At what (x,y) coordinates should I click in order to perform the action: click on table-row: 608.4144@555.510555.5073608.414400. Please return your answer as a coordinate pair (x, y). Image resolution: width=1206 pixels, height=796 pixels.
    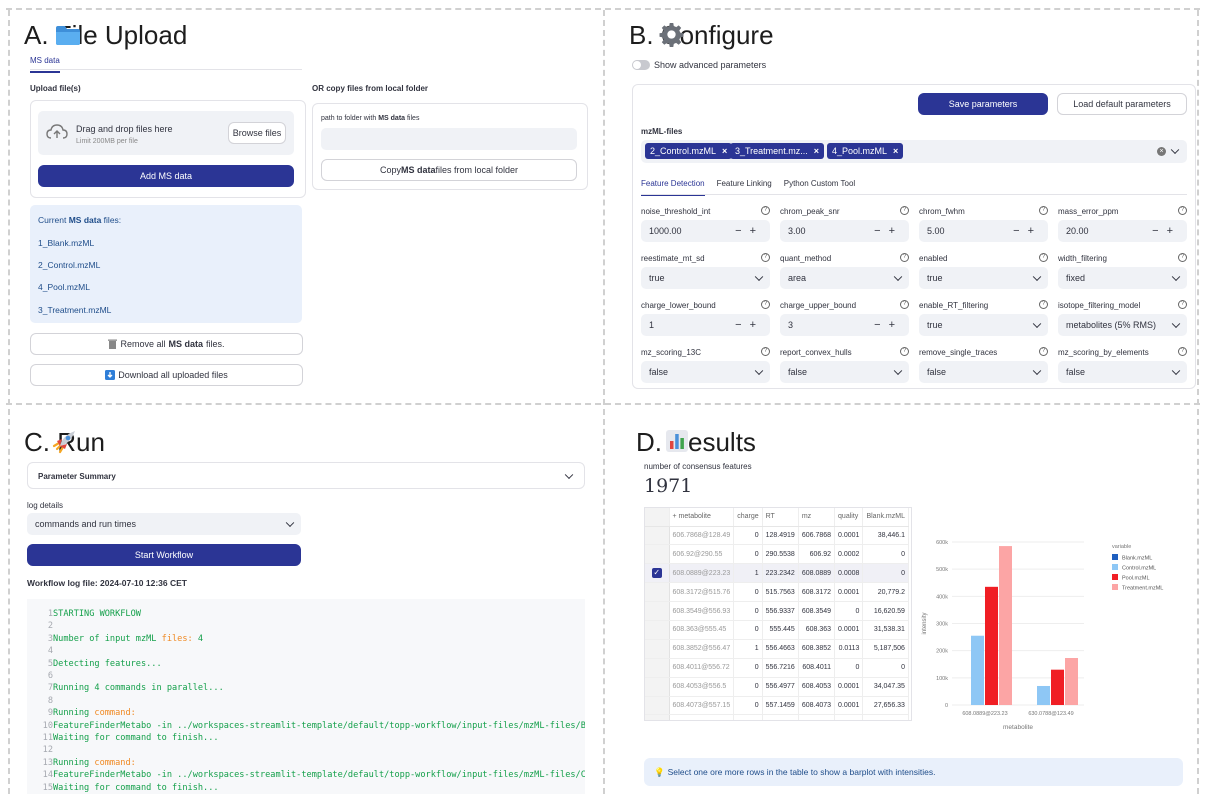
    Looking at the image, I should click on (777, 717).